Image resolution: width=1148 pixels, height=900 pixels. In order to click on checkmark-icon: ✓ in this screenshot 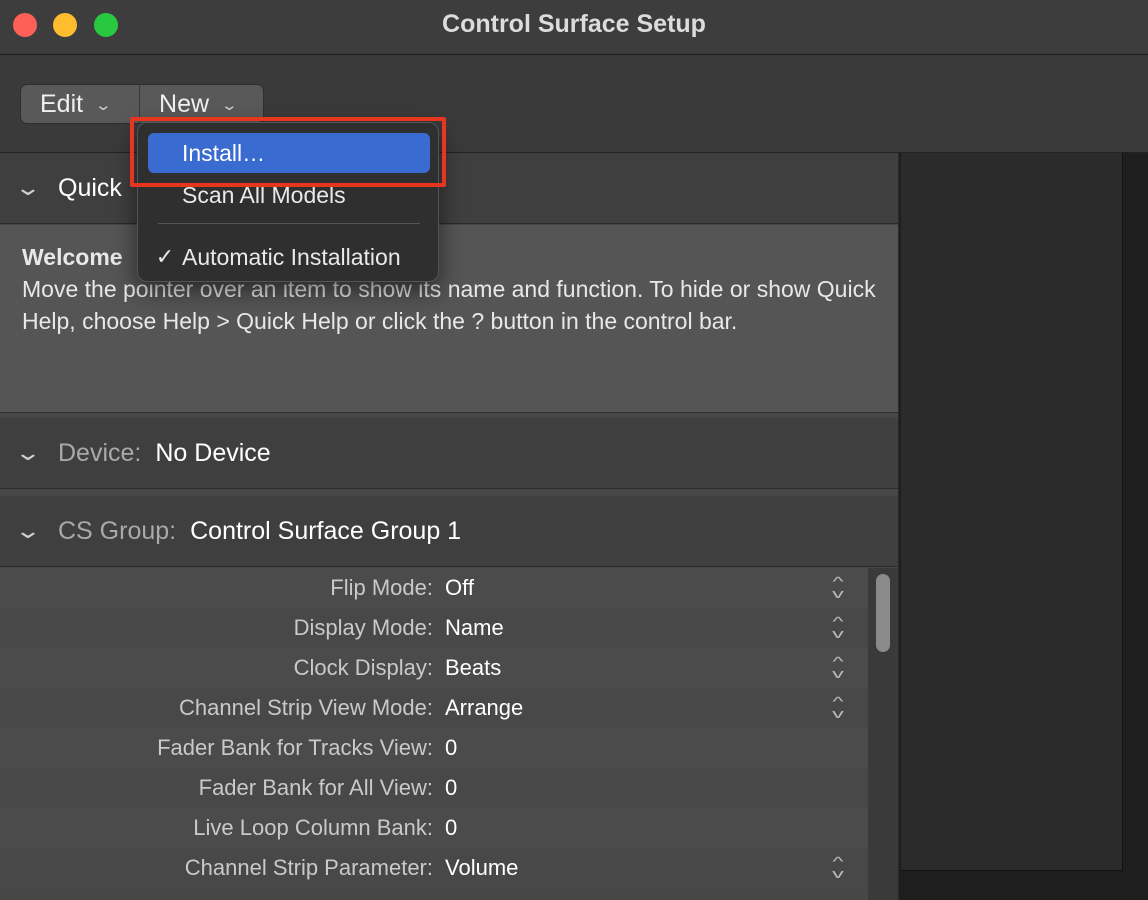, I will do `click(165, 256)`.